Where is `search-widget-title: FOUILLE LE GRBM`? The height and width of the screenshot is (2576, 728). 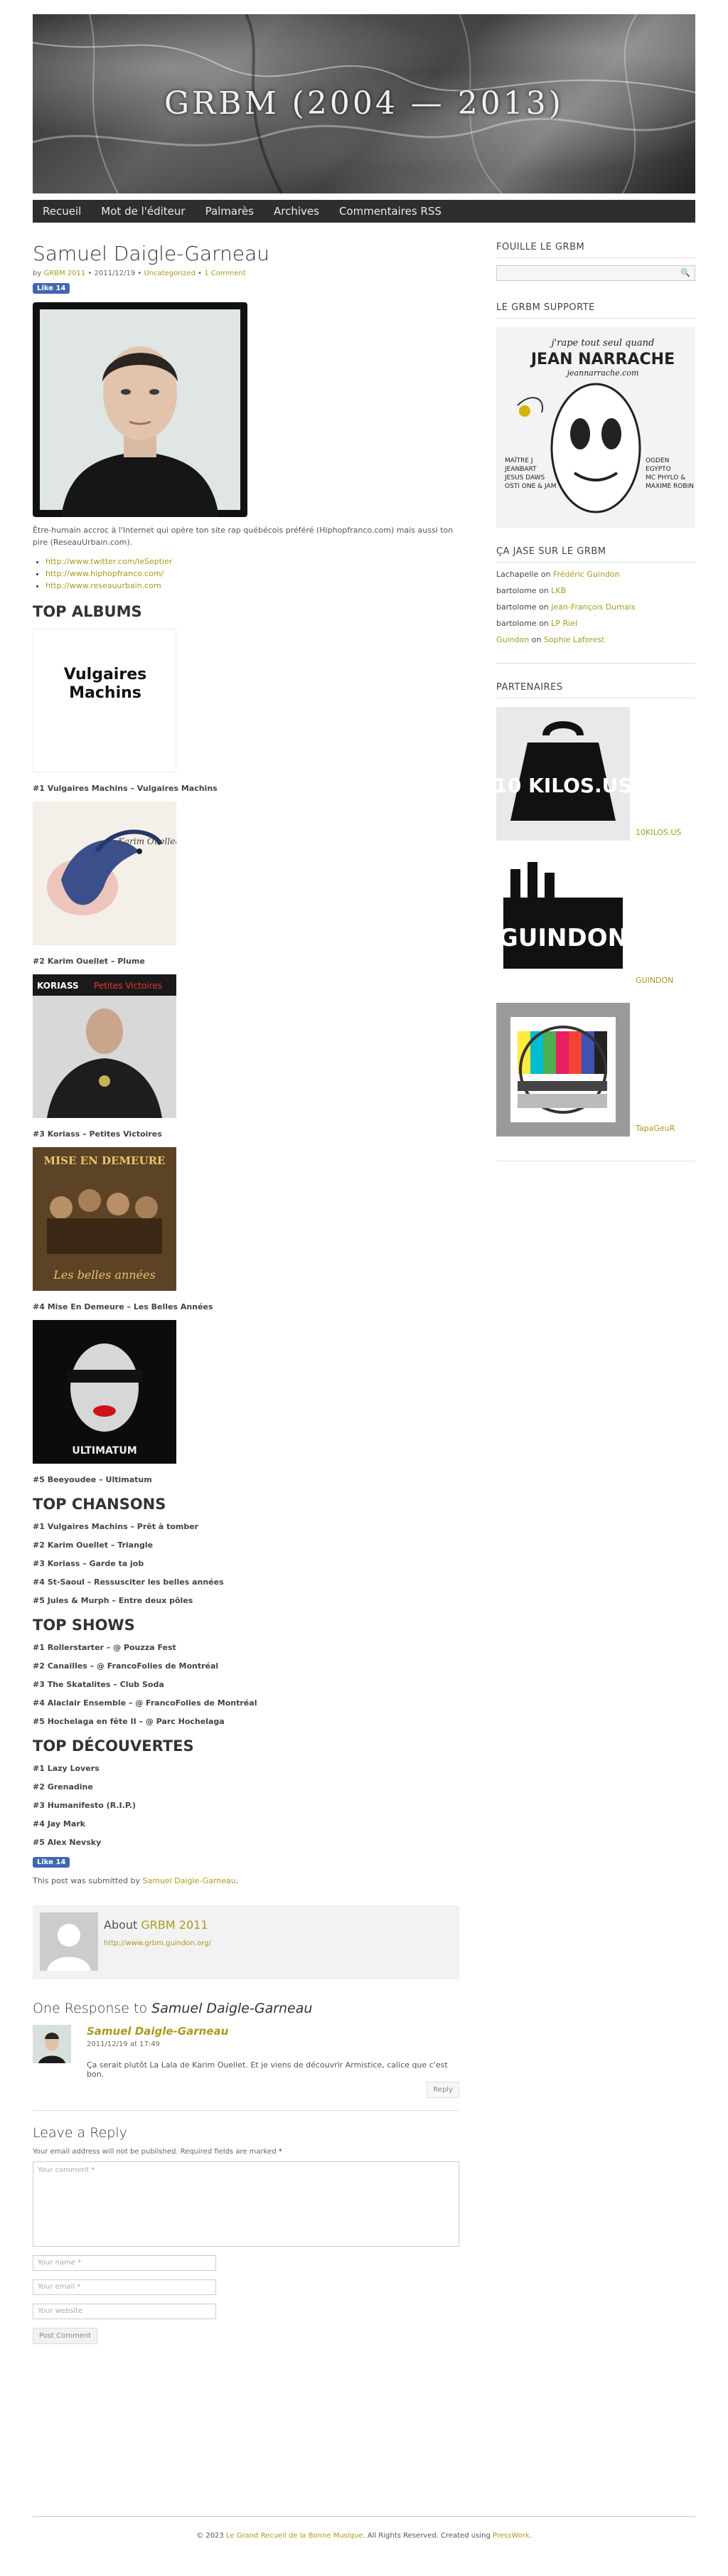 search-widget-title: FOUILLE LE GRBM is located at coordinates (596, 250).